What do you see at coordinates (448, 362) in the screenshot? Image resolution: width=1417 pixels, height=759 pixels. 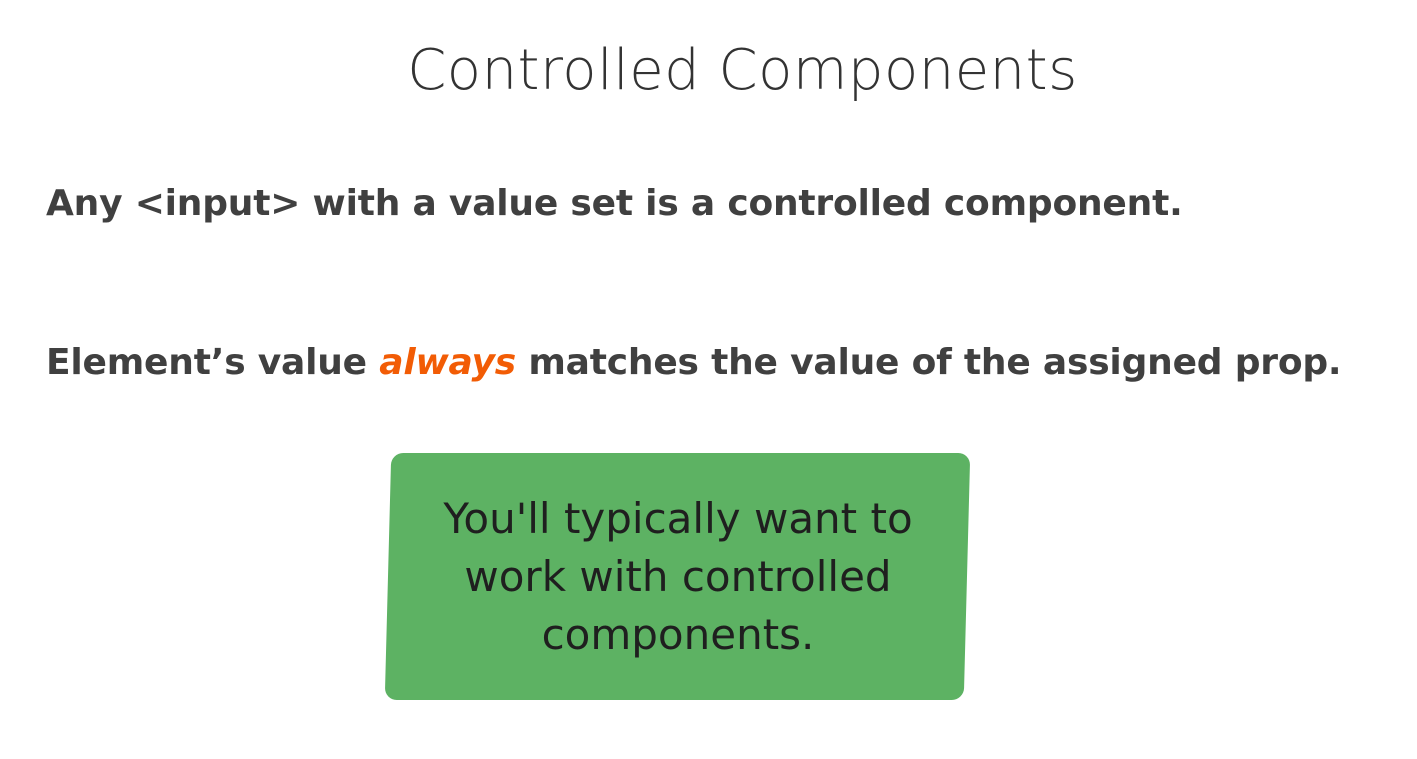 I see `emphasis-word: always` at bounding box center [448, 362].